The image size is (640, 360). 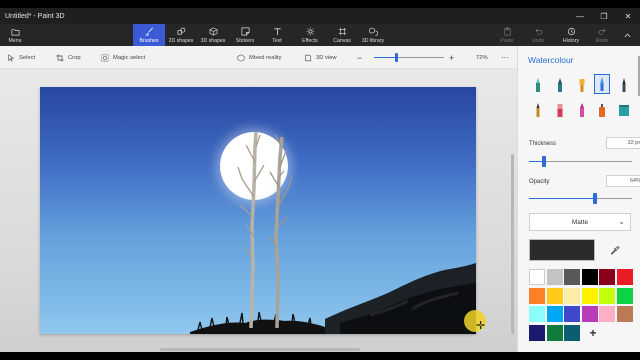 I want to click on current-color-swatch, so click(x=562, y=250).